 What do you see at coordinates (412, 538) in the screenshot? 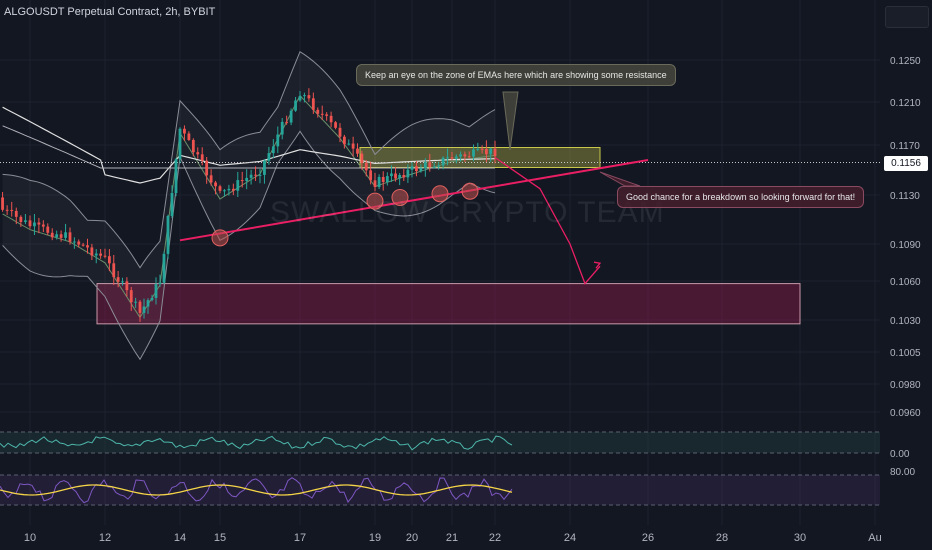
I see `x-tick-label: 20` at bounding box center [412, 538].